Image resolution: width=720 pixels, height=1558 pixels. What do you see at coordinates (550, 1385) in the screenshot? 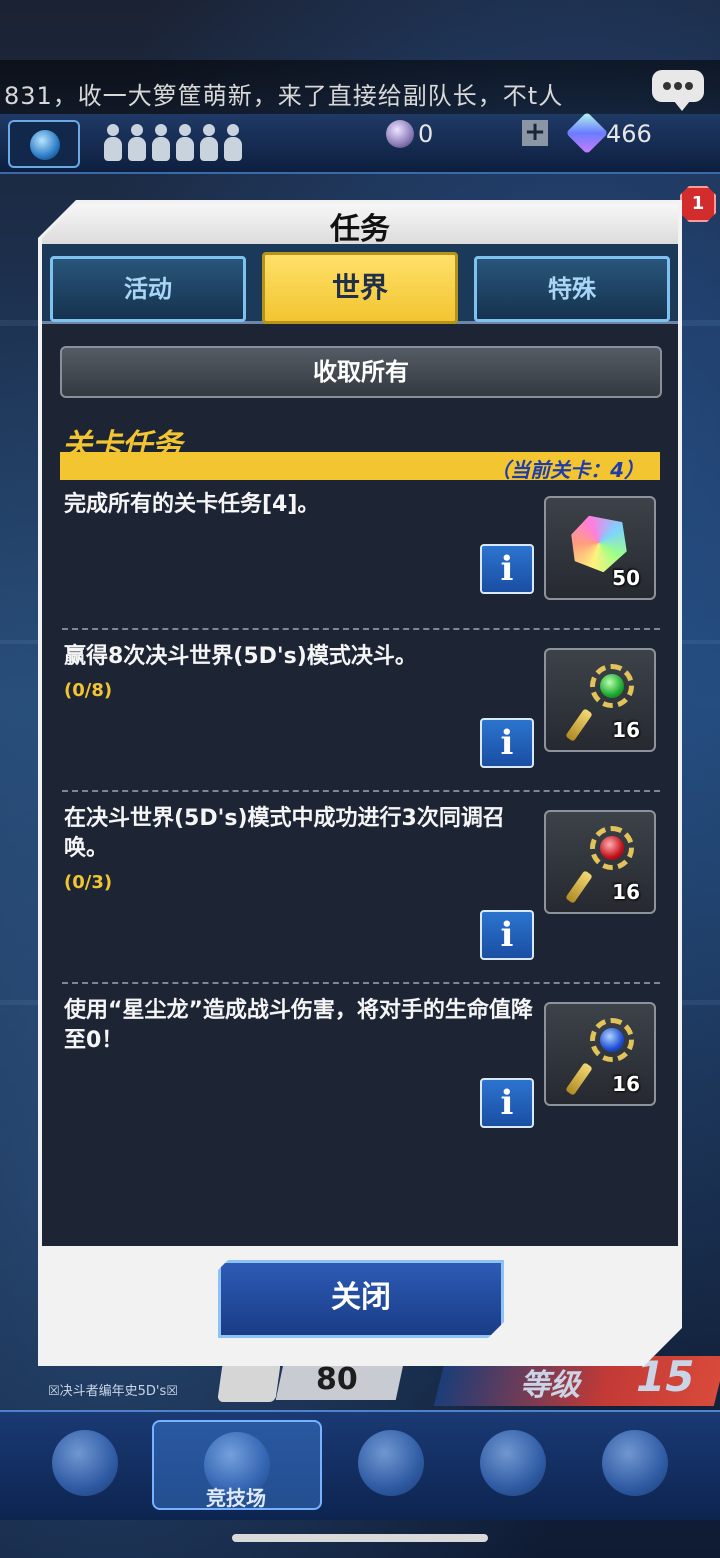
I see `rank-label: 等级` at bounding box center [550, 1385].